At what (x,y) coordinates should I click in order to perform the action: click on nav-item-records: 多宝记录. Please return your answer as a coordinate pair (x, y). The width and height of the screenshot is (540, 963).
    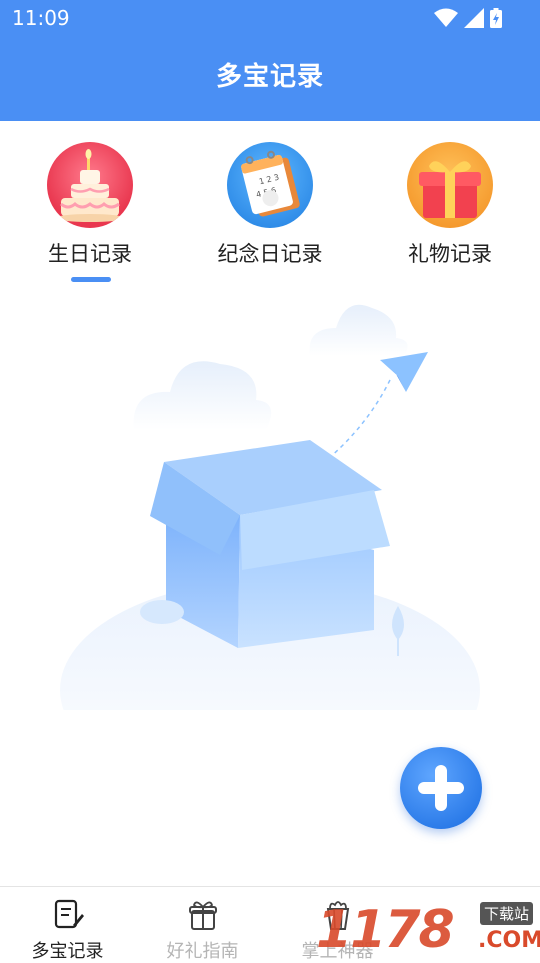
    Looking at the image, I should click on (67, 931).